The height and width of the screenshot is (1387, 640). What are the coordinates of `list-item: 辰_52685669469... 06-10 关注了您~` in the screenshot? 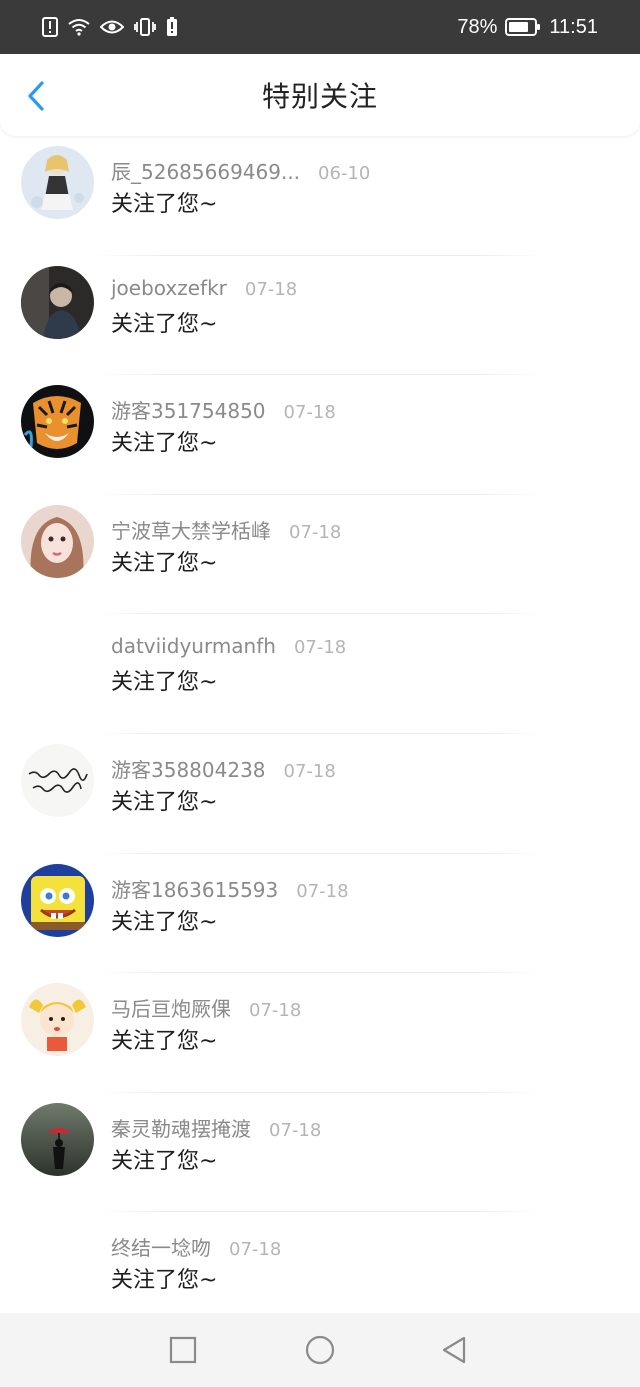 It's located at (320, 196).